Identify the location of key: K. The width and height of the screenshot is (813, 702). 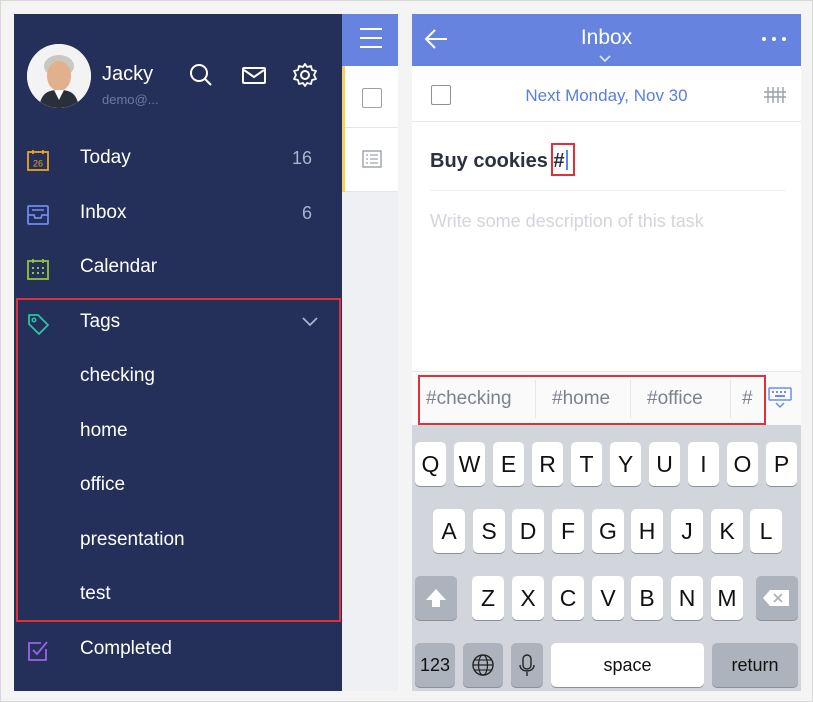
(727, 531).